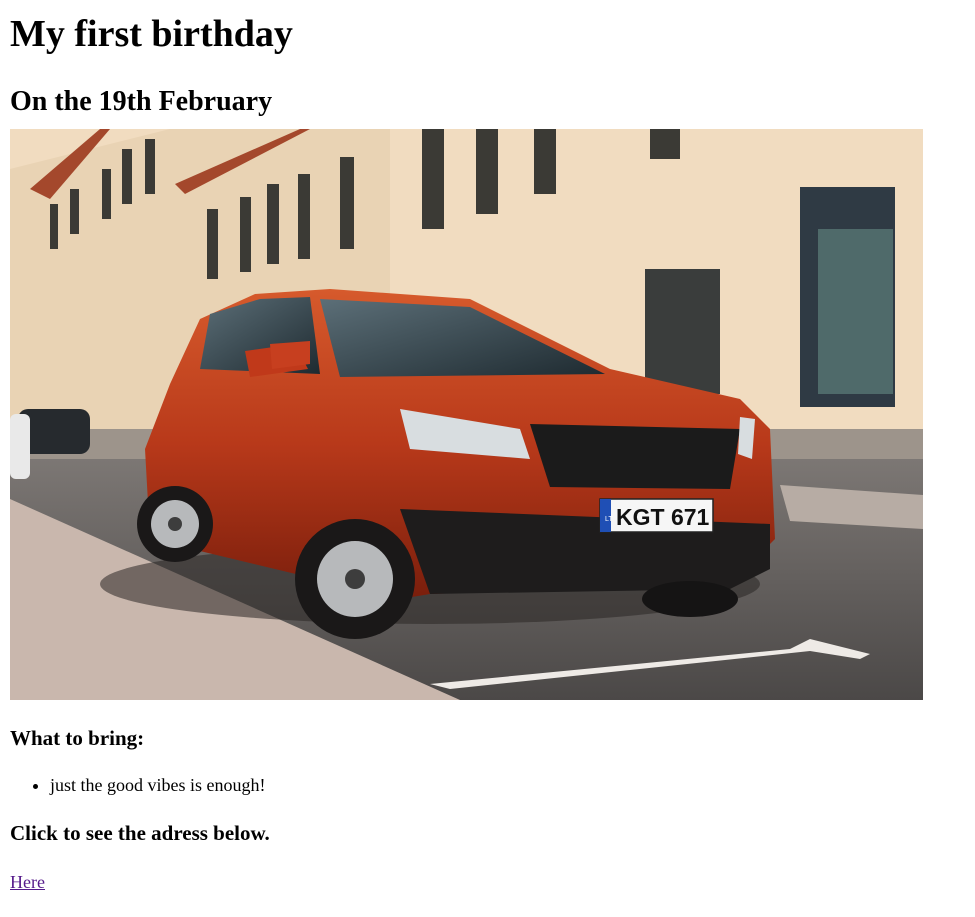 The height and width of the screenshot is (917, 975). Describe the element at coordinates (663, 517) in the screenshot. I see `plate-number: KGT 671` at that location.